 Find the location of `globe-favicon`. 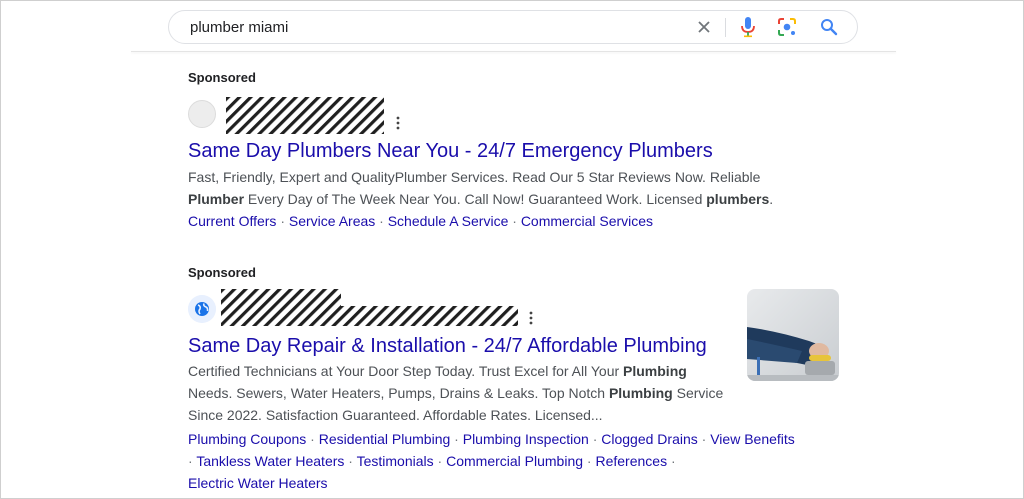

globe-favicon is located at coordinates (202, 309).